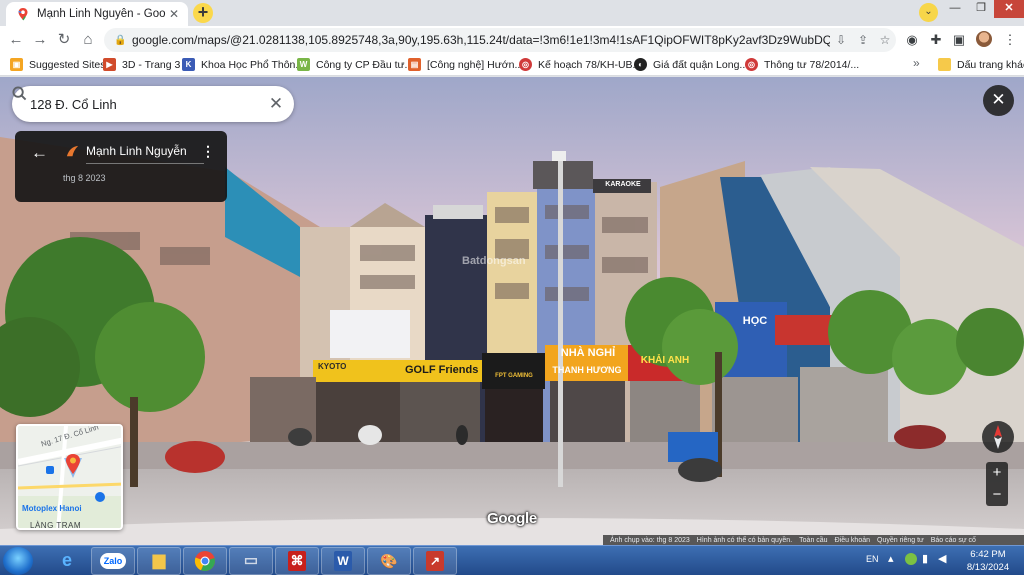 This screenshot has height=575, width=1024. What do you see at coordinates (297, 561) in the screenshot?
I see `pdf-reader-icon: ⌘` at bounding box center [297, 561].